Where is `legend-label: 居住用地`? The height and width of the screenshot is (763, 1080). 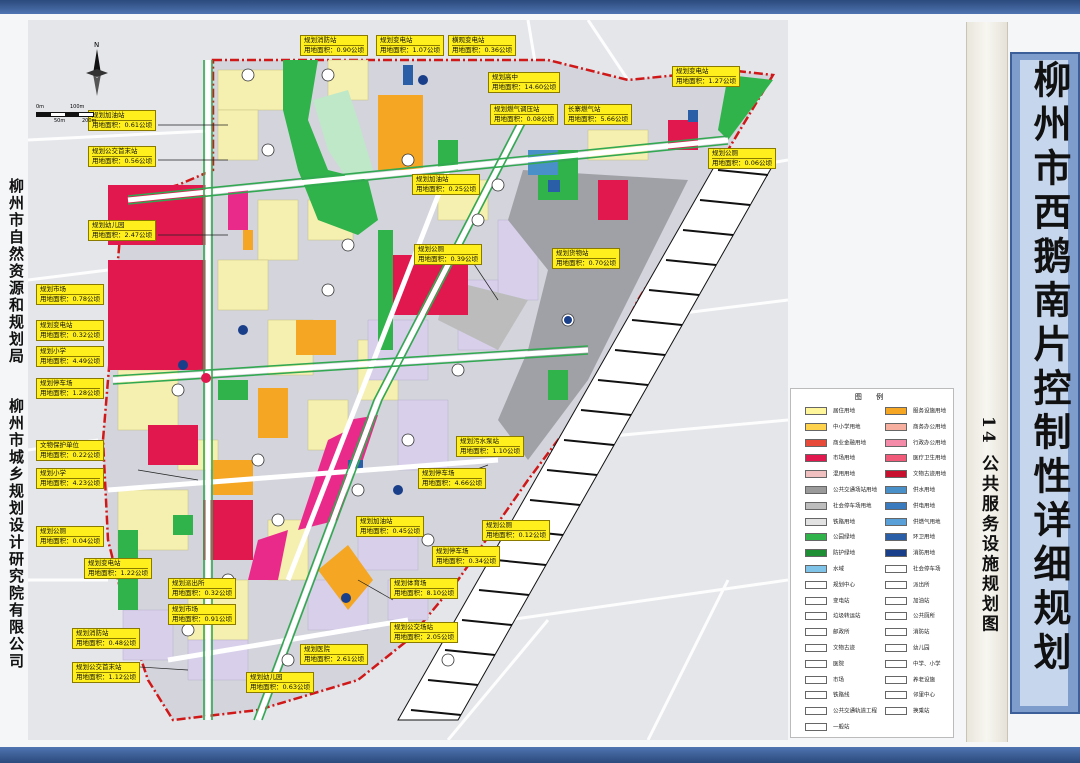
legend-label: 居住用地 is located at coordinates (844, 411).